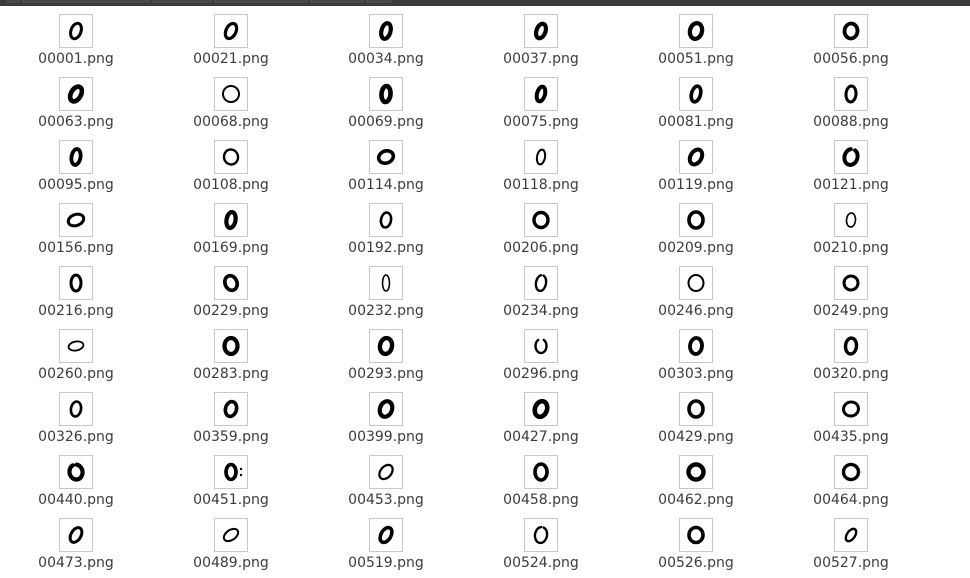 This screenshot has height=578, width=970. I want to click on file-item: 00069.png, so click(387, 96).